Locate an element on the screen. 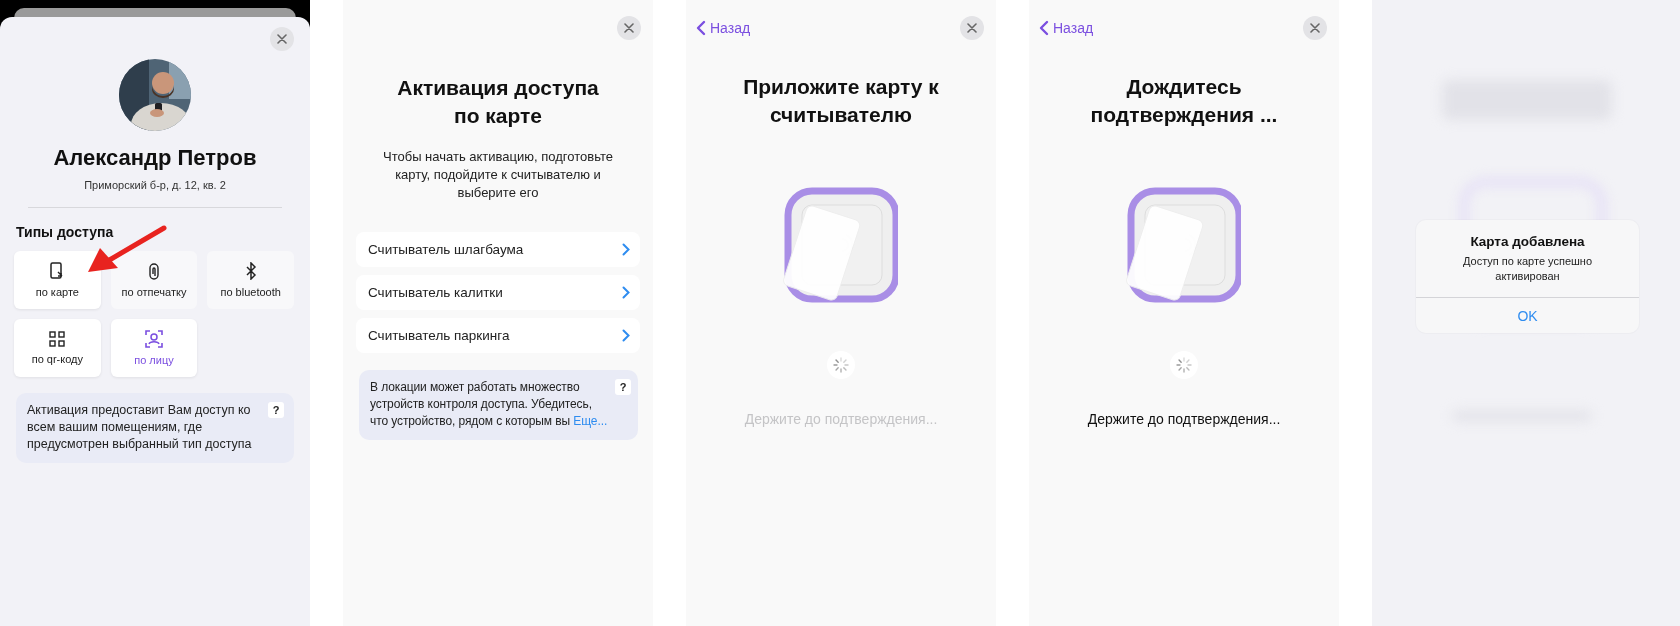 Image resolution: width=1680 pixels, height=626 pixels. description-text: Чтобы начать активацию, подготовьте карту, подойдите к считывателю и выберите его is located at coordinates (498, 175).